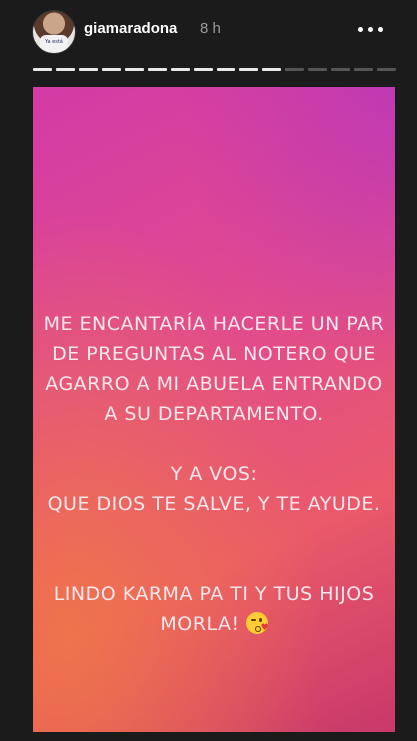 The image size is (417, 741). I want to click on story-line: ME ENCANTARÍA HACERLE UN PAR, so click(214, 324).